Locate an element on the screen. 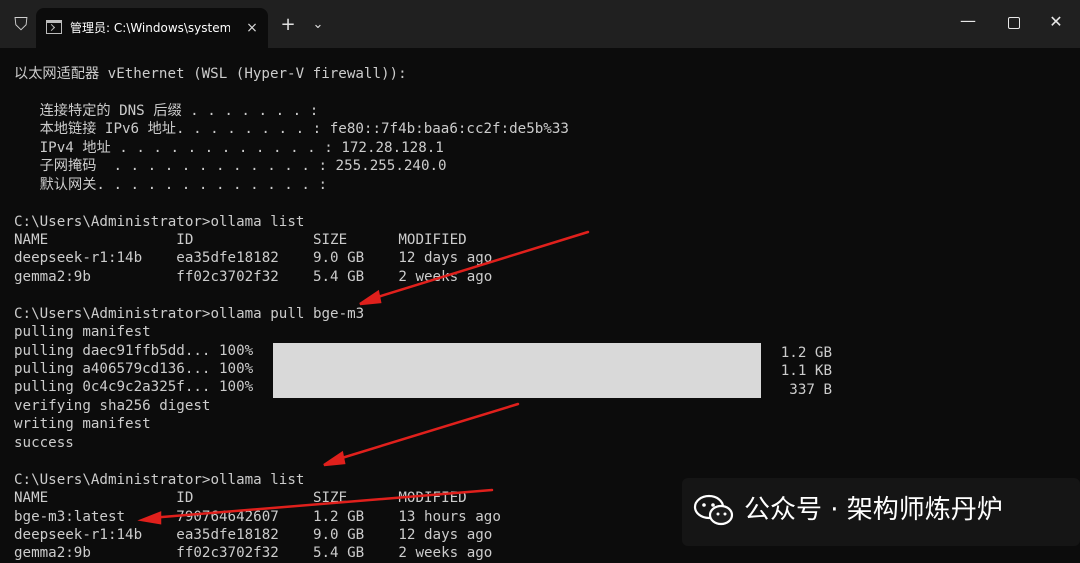 The image size is (1080, 563). wechat-icon is located at coordinates (713, 510).